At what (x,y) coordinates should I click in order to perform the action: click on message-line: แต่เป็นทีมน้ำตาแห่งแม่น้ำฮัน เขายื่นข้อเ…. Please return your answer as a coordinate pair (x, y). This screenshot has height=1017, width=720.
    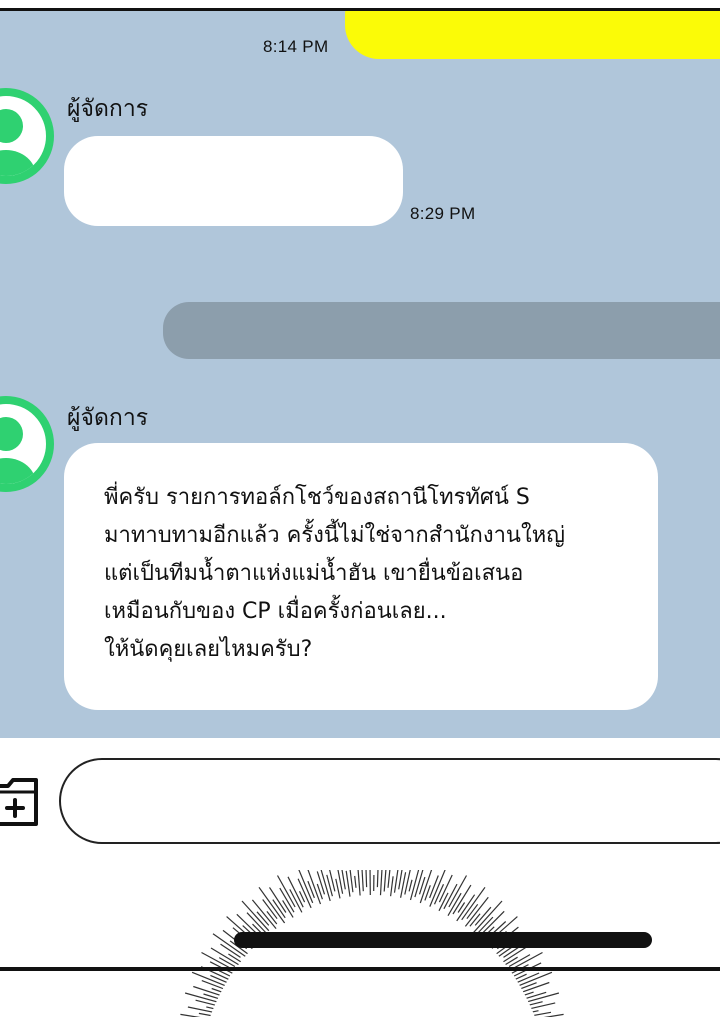
    Looking at the image, I should click on (314, 573).